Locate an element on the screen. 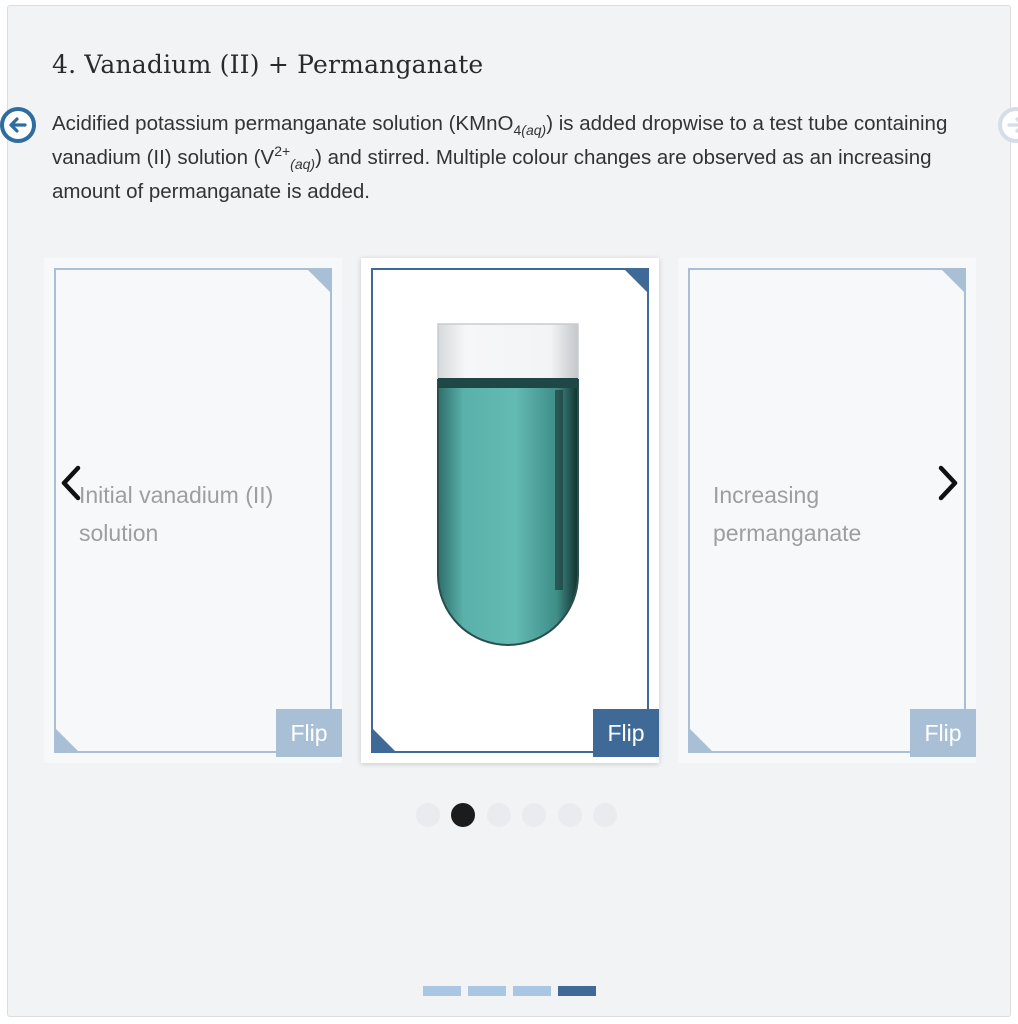 The image size is (1018, 1024). progress-segment-active is located at coordinates (577, 991).